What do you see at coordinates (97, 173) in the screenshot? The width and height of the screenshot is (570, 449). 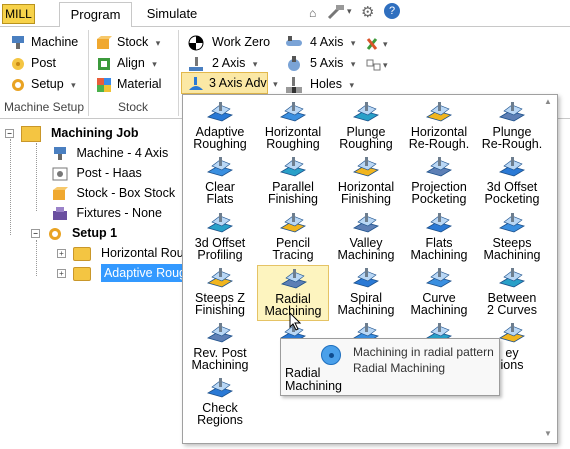 I see `tree-item-post: Post - Haas` at bounding box center [97, 173].